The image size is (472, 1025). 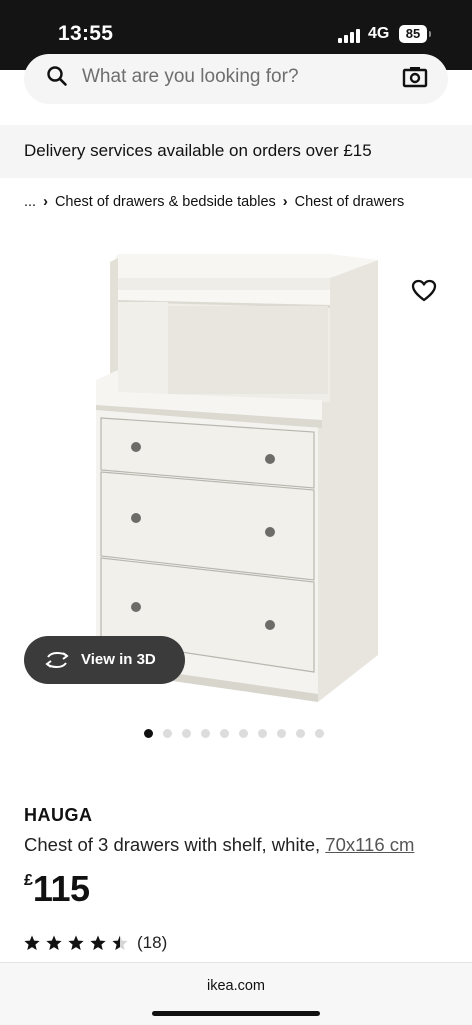 I want to click on product-description-text: Chest of 3 drawers with shelf, white,, so click(x=175, y=844).